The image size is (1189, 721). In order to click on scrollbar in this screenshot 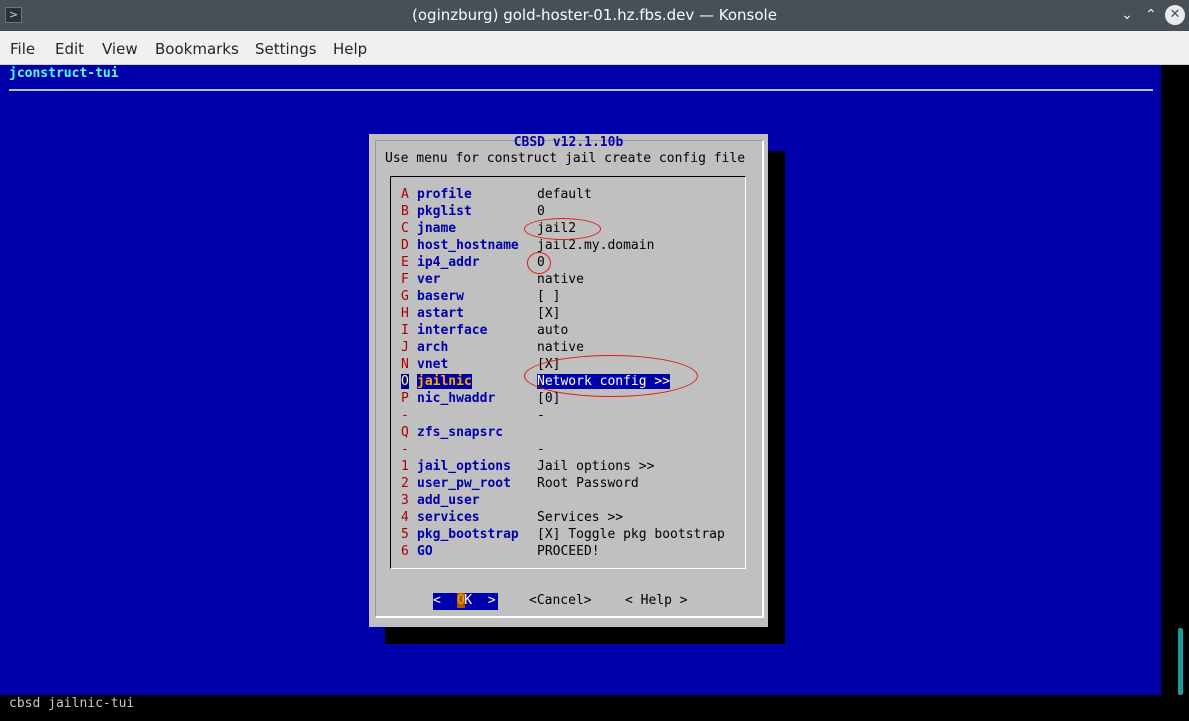, I will do `click(1175, 380)`.